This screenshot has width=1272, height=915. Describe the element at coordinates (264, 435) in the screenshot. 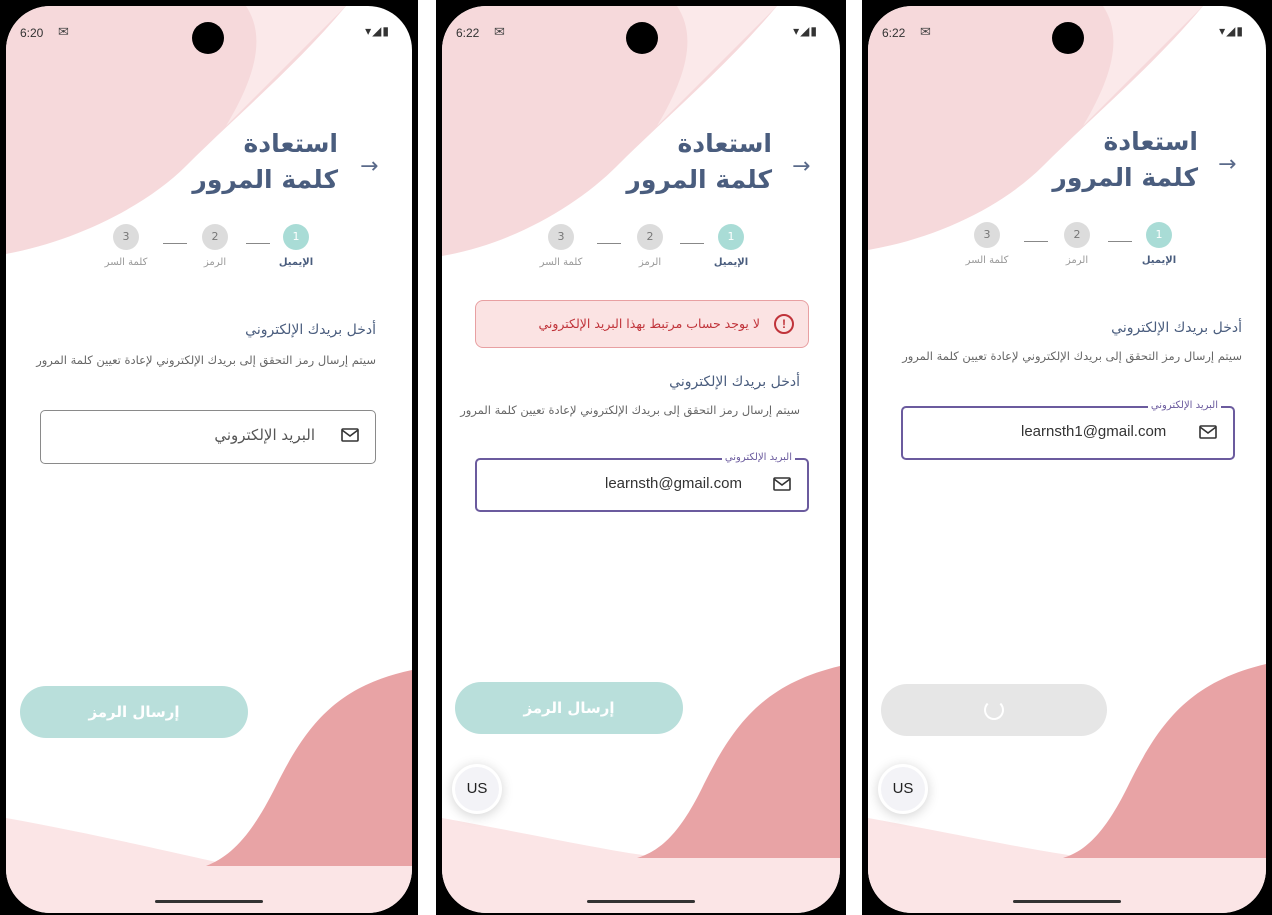

I see `email-placeholder: البريد الإلكتروني` at that location.